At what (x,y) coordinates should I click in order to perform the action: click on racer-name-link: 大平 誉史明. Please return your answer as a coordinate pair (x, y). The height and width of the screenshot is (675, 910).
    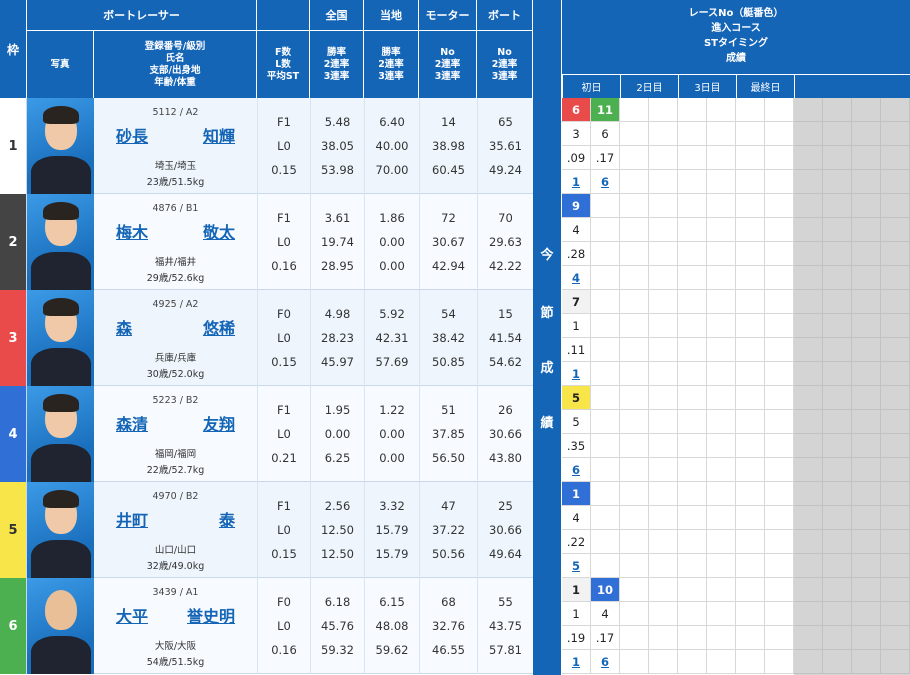
    Looking at the image, I should click on (175, 615).